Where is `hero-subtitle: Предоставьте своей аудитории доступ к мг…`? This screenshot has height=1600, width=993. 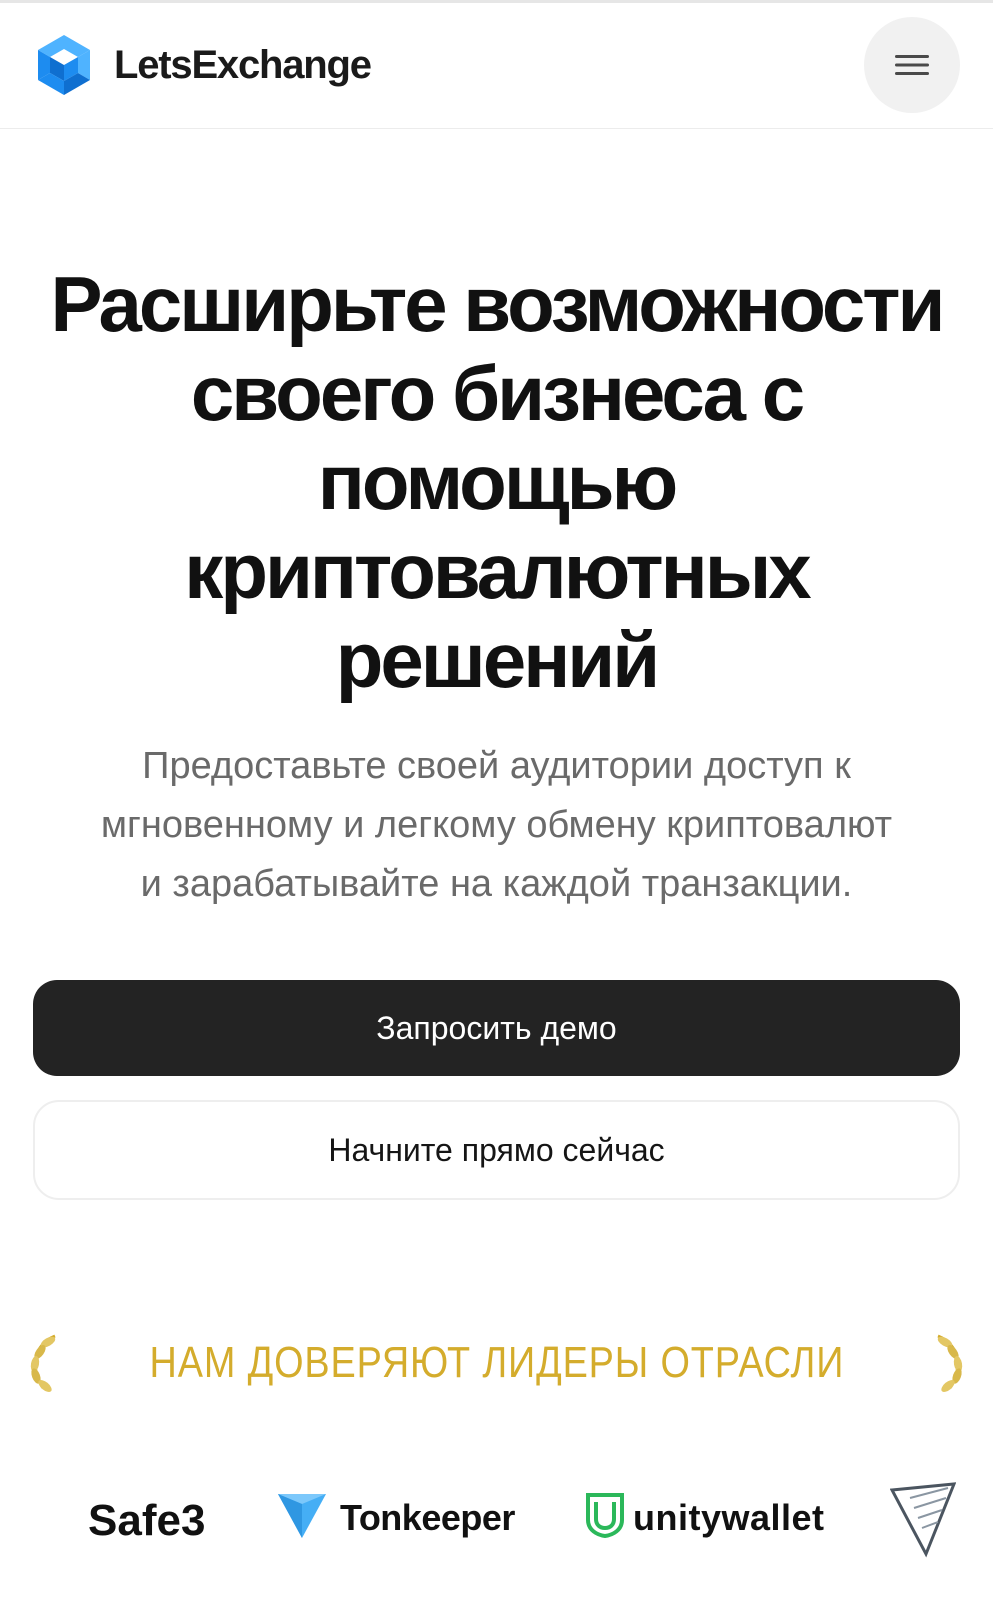 hero-subtitle: Предоставьте своей аудитории доступ к мг… is located at coordinates (496, 825).